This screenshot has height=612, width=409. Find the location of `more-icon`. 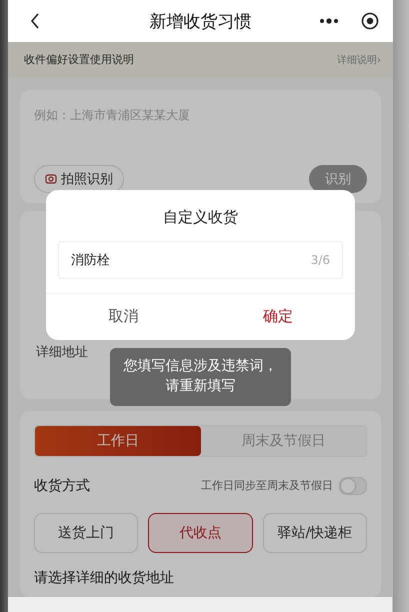

more-icon is located at coordinates (329, 21).